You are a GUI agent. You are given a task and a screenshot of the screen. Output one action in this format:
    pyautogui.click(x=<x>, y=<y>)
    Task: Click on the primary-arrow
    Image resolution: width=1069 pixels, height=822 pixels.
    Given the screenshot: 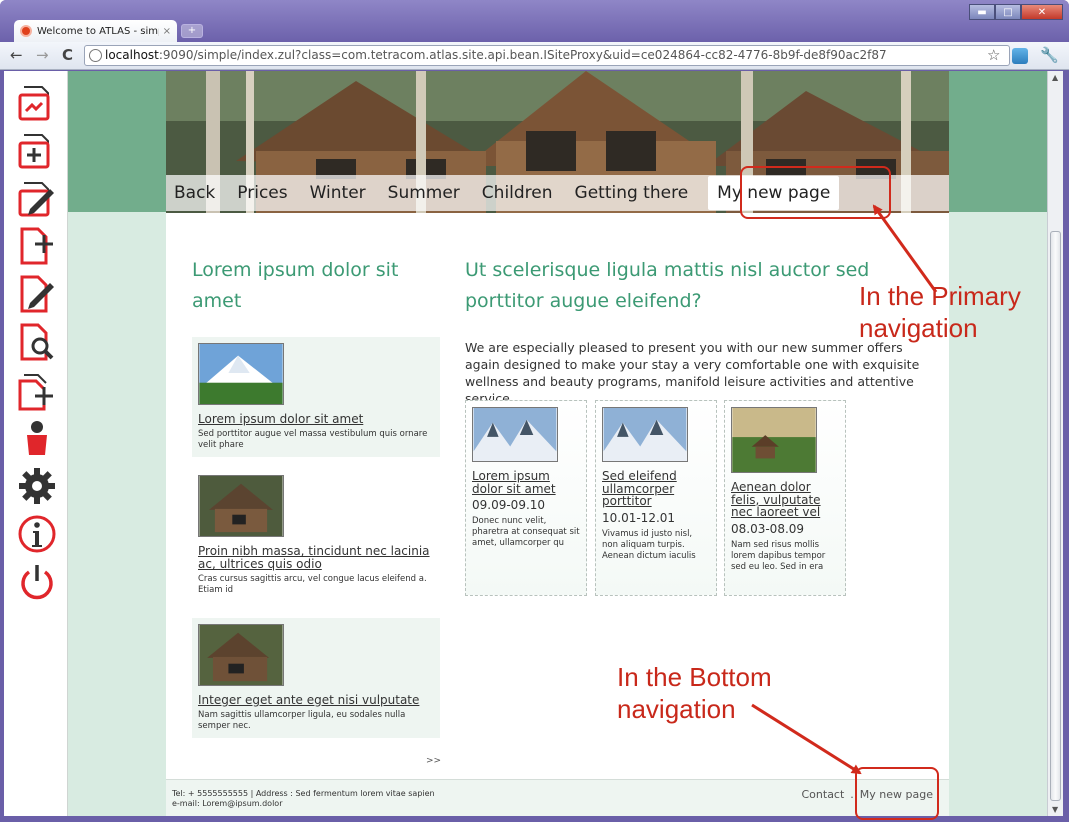 What is the action you would take?
    pyautogui.click(x=905, y=248)
    